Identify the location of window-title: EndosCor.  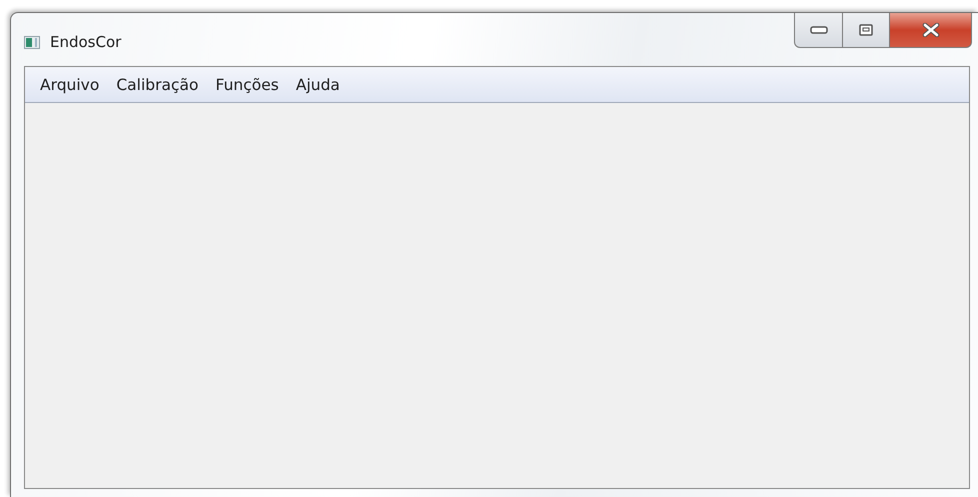
(86, 42).